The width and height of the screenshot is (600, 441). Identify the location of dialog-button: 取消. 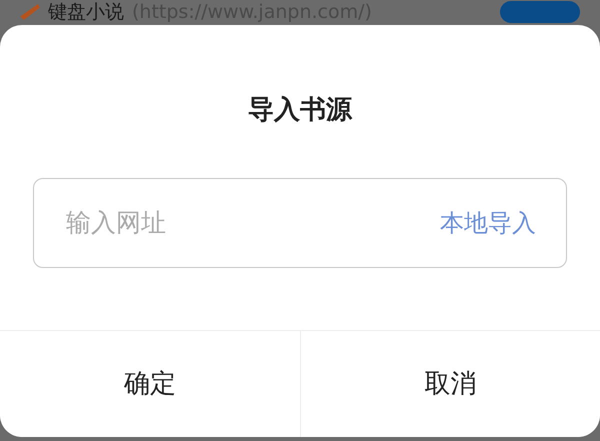
(450, 384).